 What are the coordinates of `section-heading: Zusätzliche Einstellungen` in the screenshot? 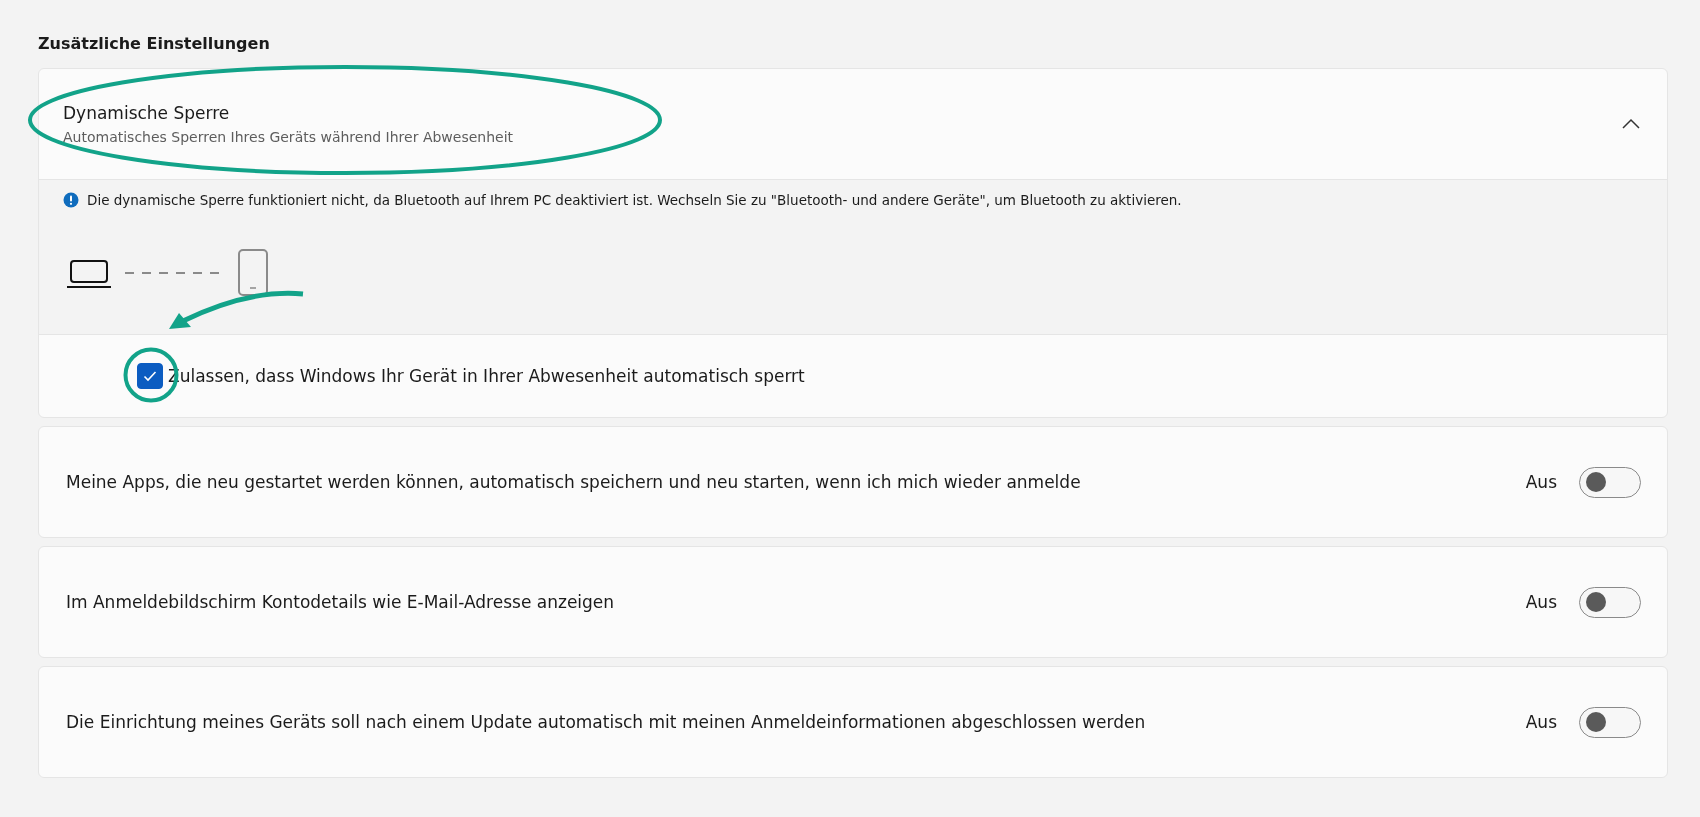 It's located at (154, 43).